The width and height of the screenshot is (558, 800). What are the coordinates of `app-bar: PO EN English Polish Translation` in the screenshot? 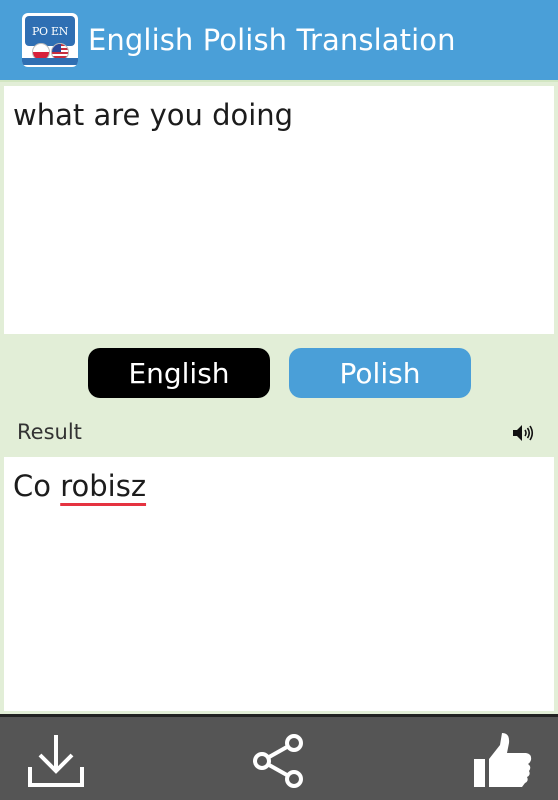 It's located at (279, 41).